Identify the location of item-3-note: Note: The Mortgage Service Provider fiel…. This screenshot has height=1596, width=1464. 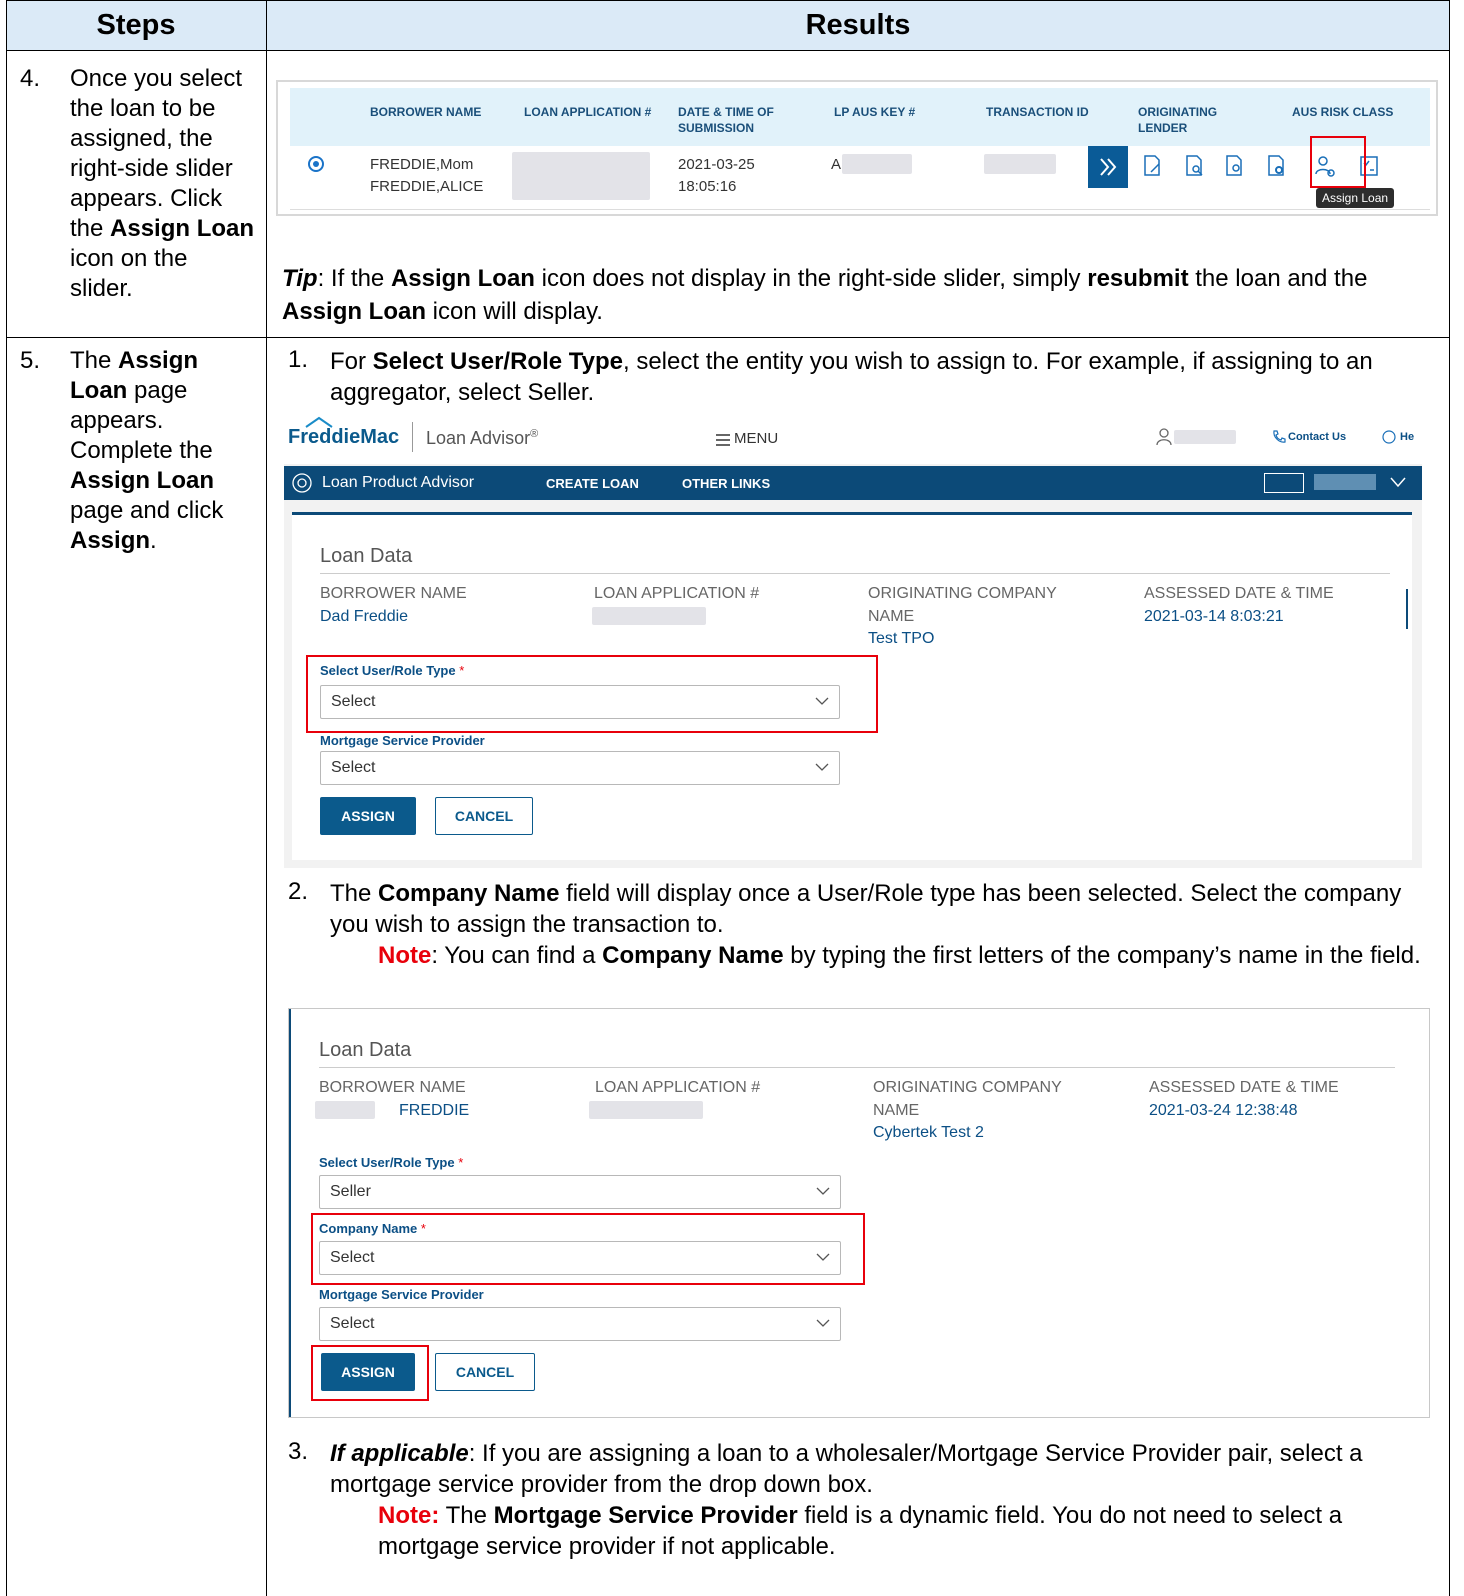
(908, 1531).